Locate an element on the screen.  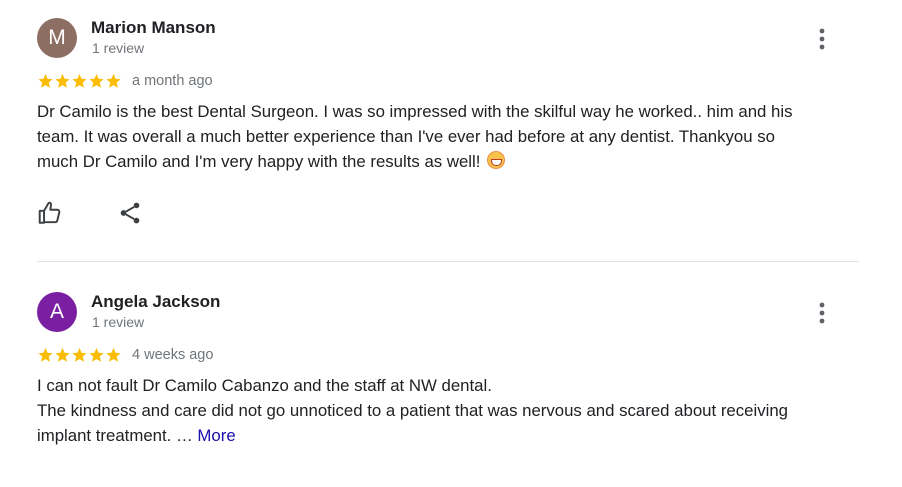
author-name: Marion Manson is located at coordinates (153, 28).